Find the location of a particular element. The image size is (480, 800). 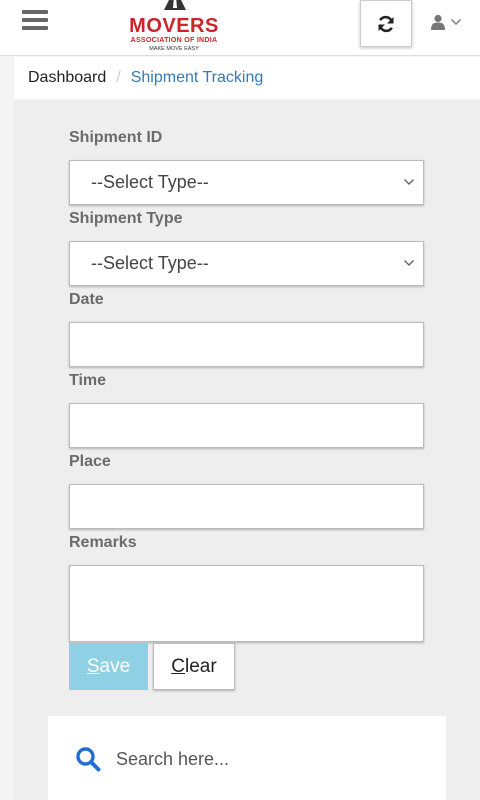

refresh-button is located at coordinates (386, 23).